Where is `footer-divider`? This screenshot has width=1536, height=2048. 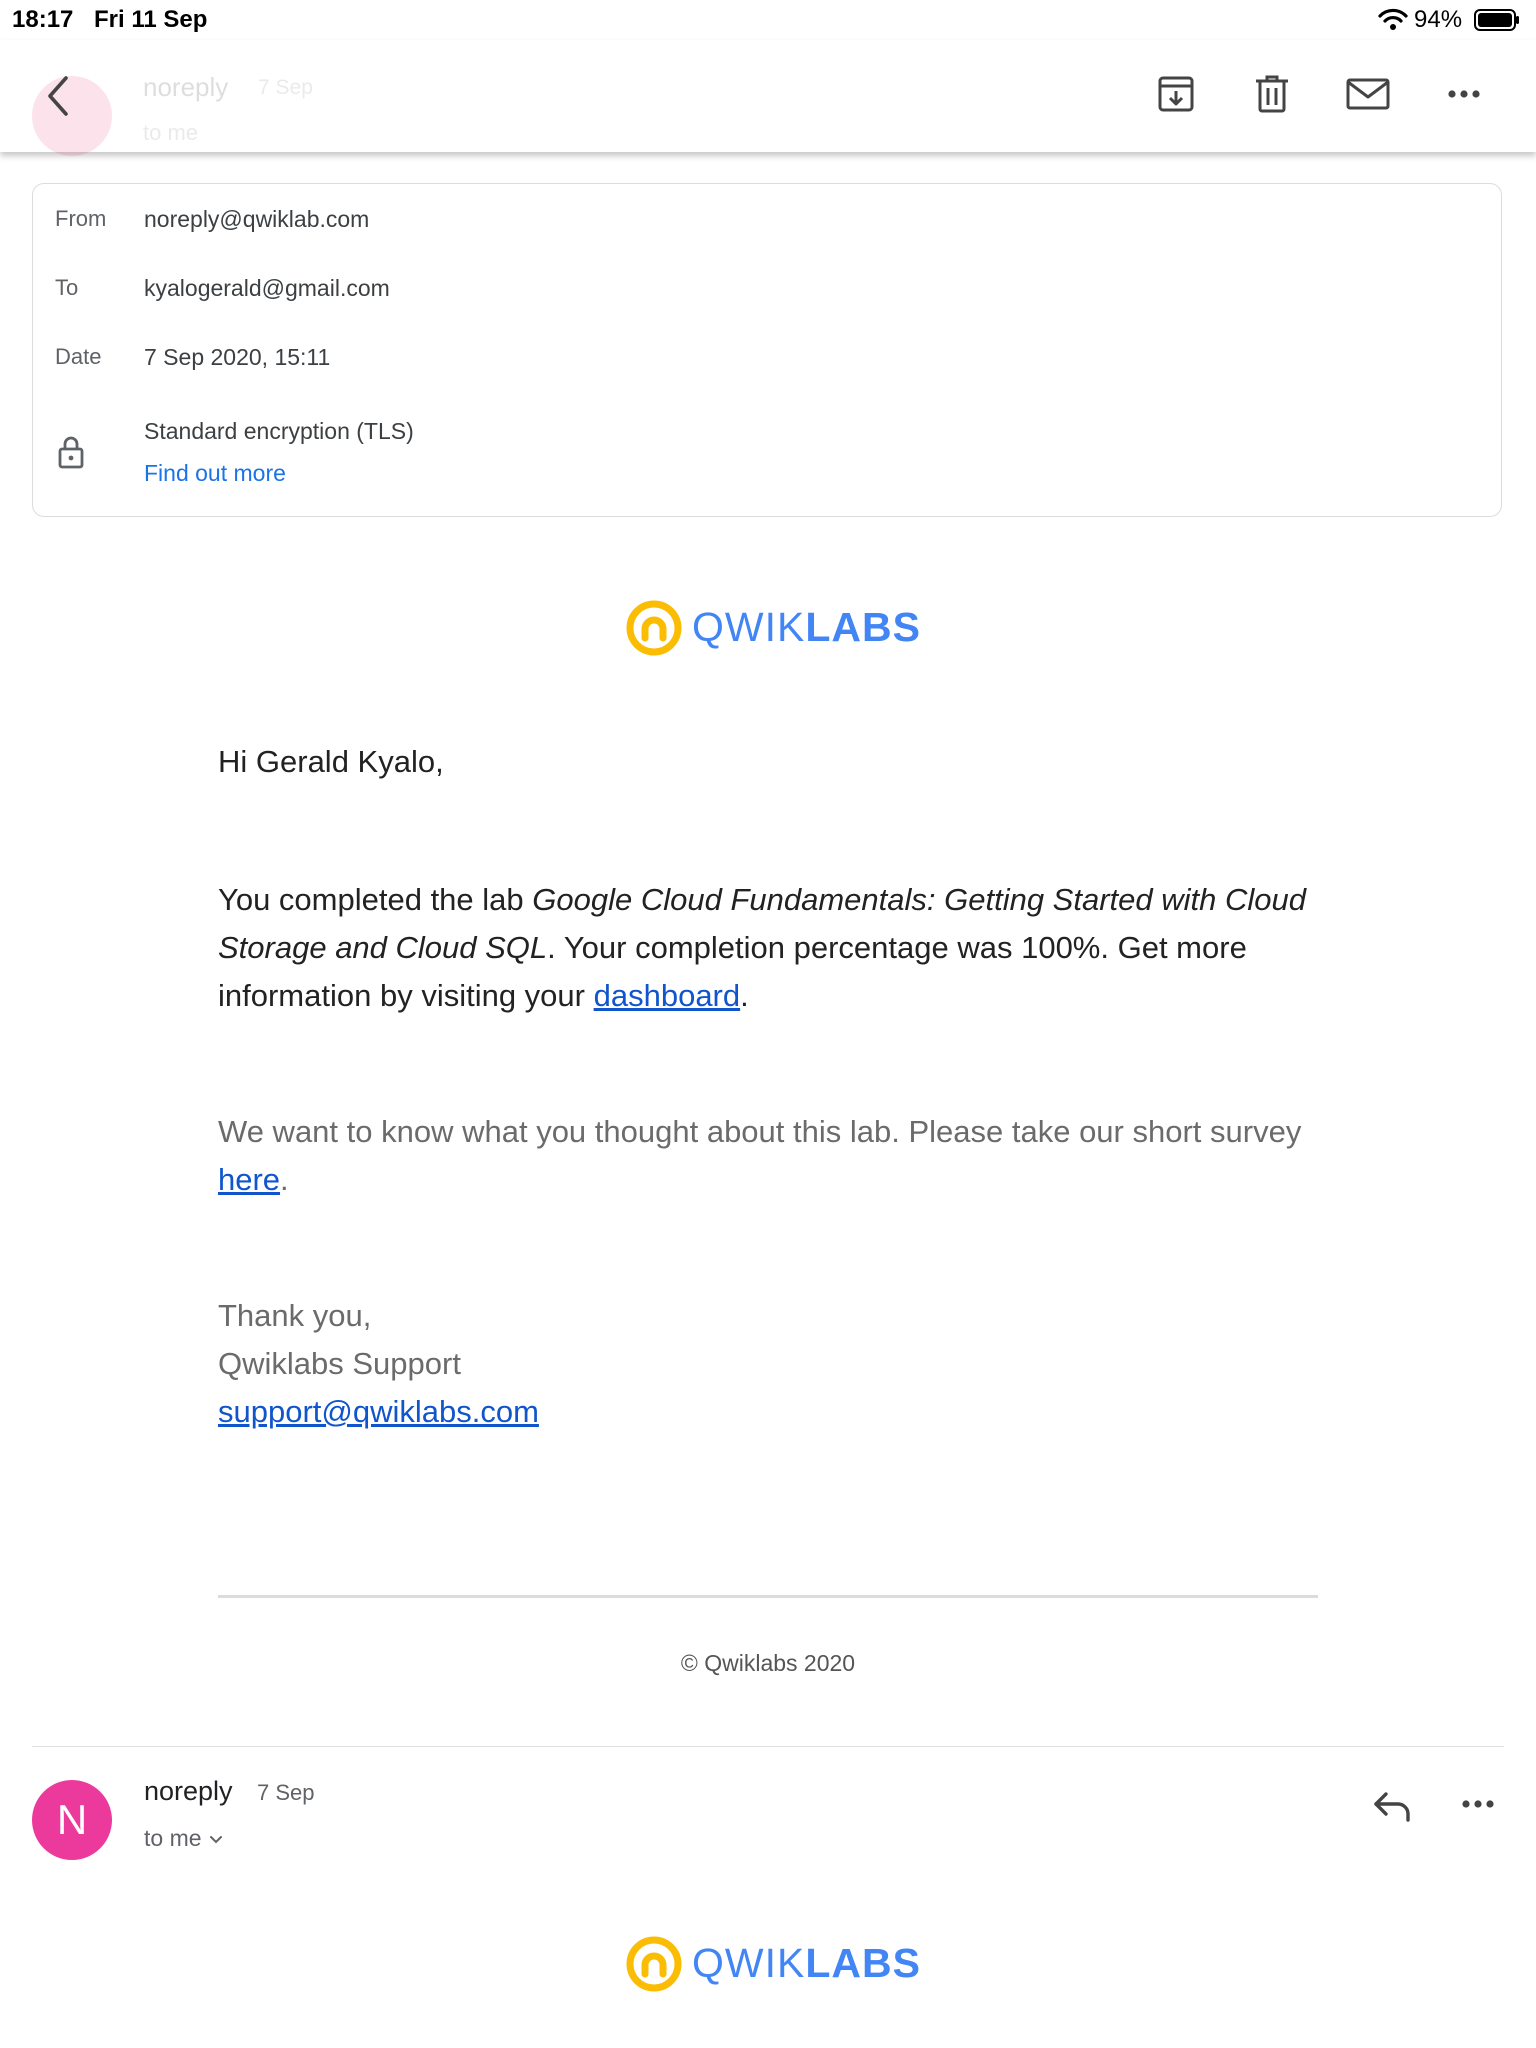 footer-divider is located at coordinates (768, 1596).